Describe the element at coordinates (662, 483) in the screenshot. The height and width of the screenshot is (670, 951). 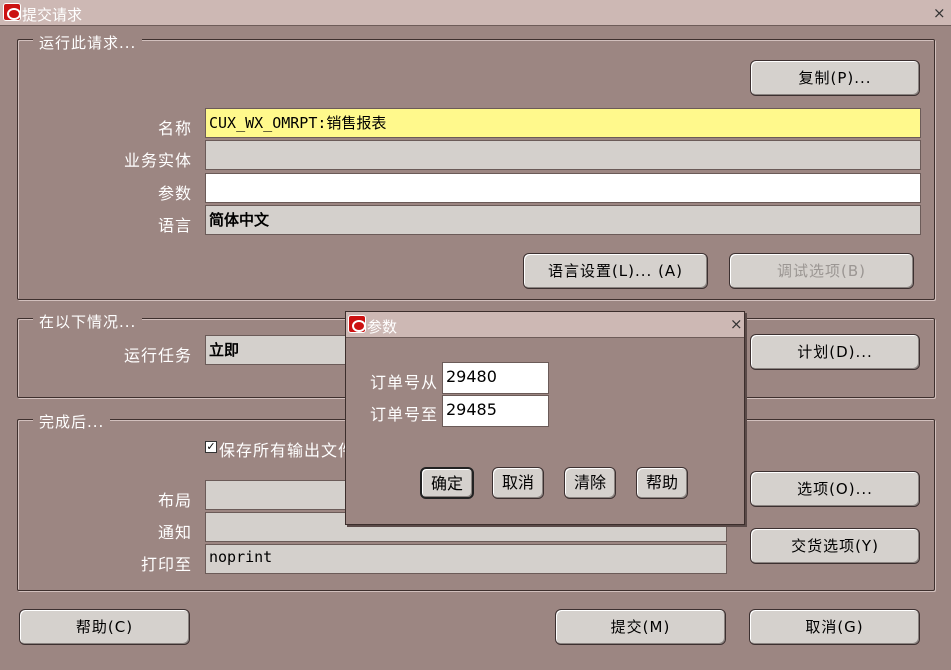
I see `dialog-help-button: 帮助` at that location.